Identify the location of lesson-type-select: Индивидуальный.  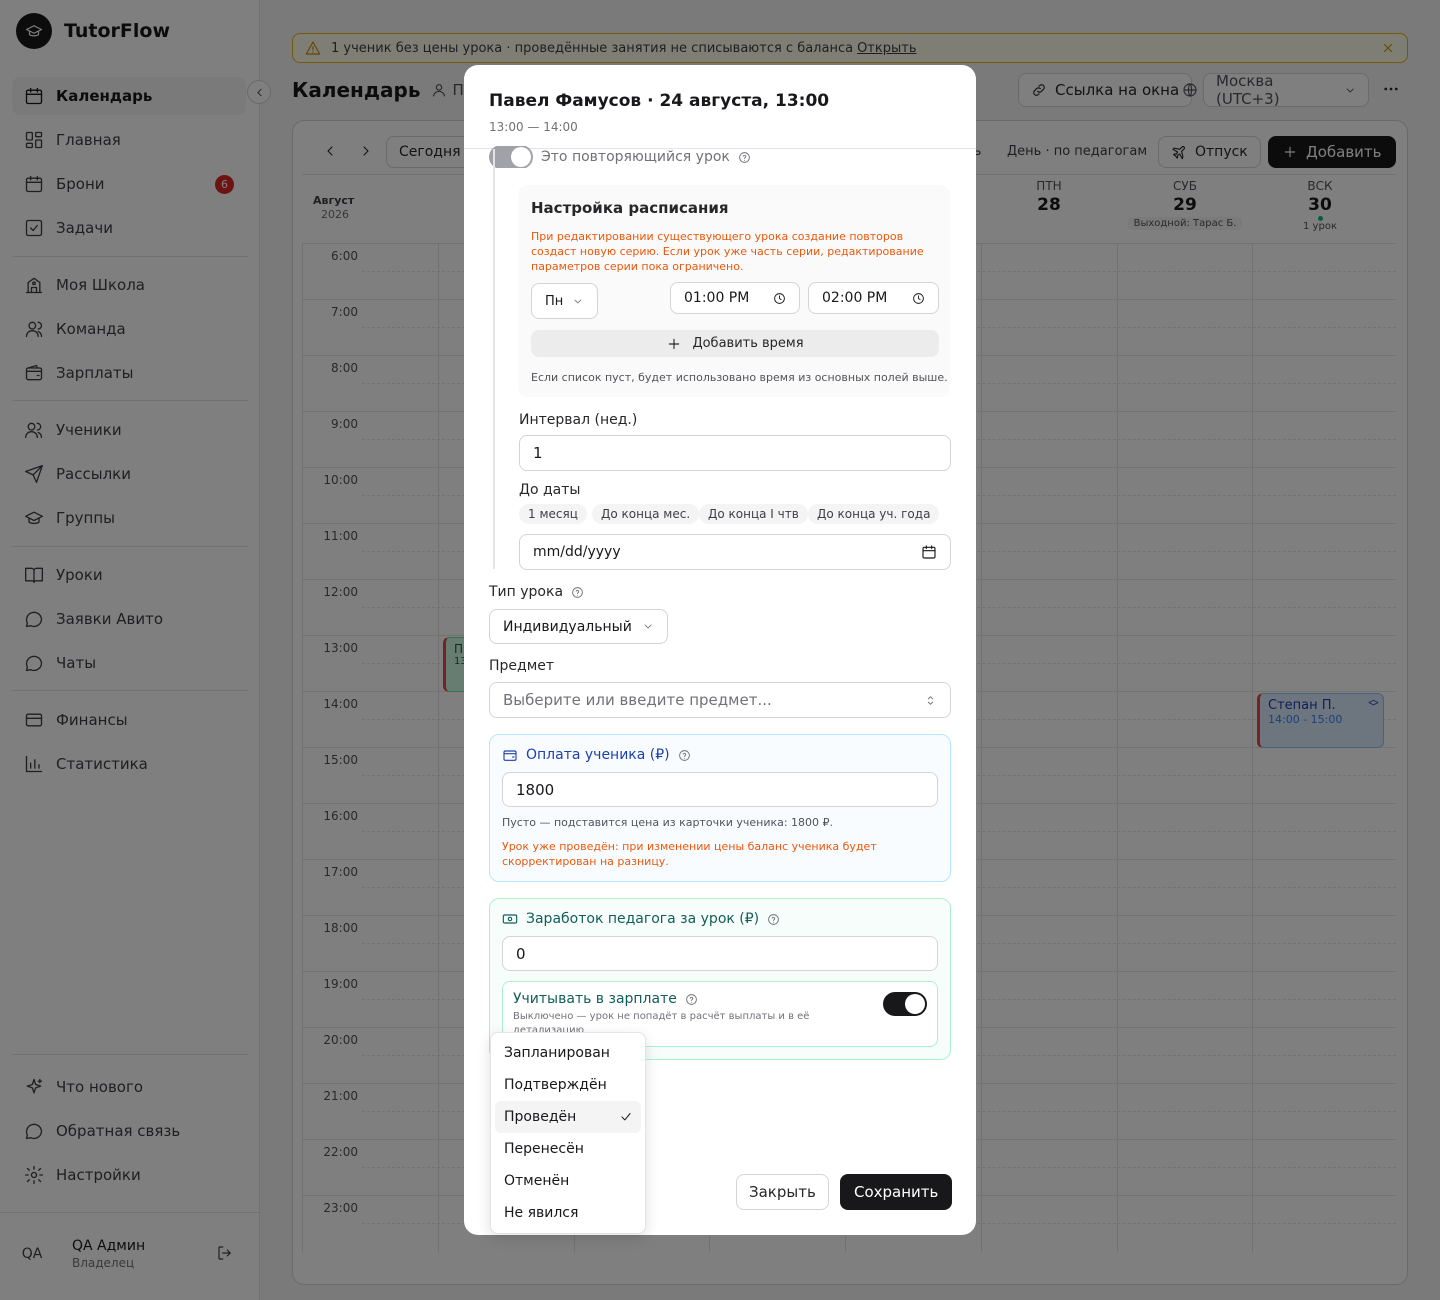
(578, 626).